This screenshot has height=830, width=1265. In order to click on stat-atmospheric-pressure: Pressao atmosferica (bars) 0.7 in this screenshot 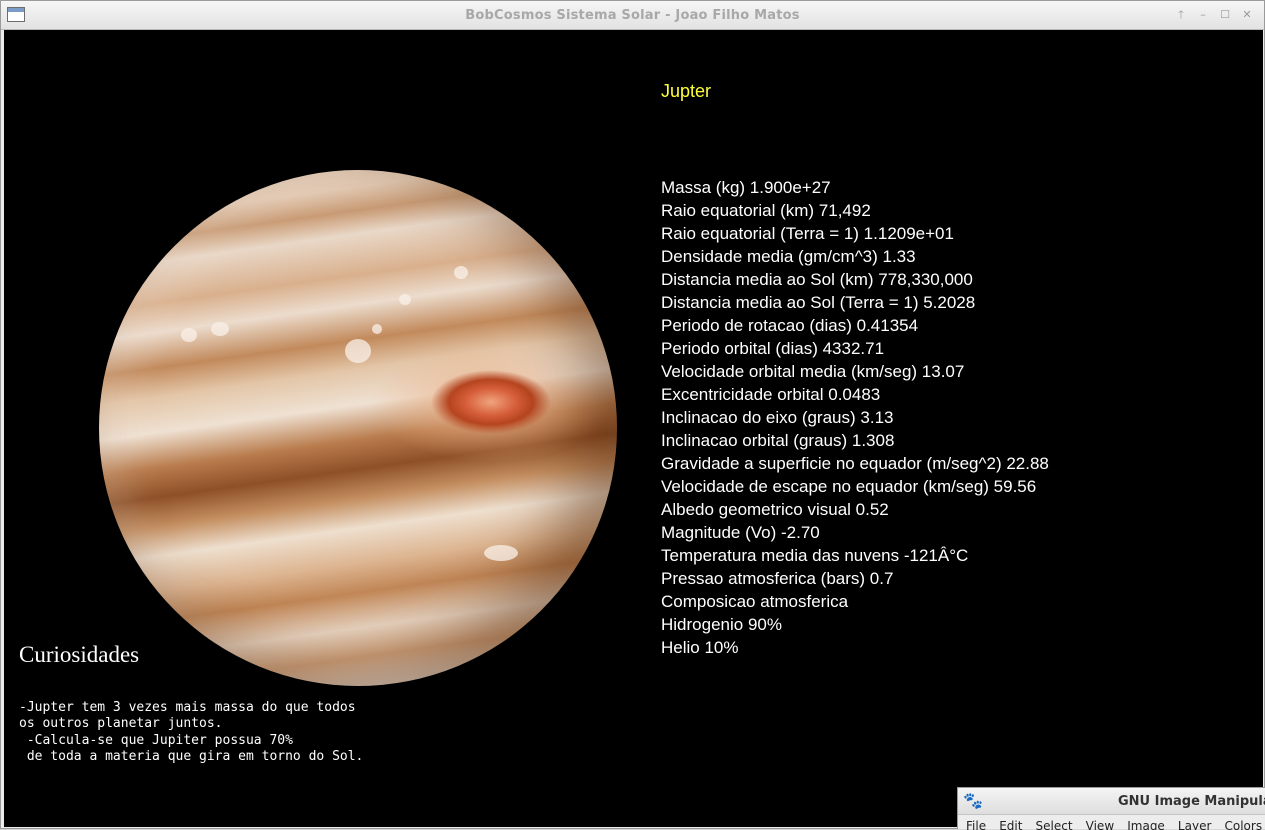, I will do `click(777, 578)`.